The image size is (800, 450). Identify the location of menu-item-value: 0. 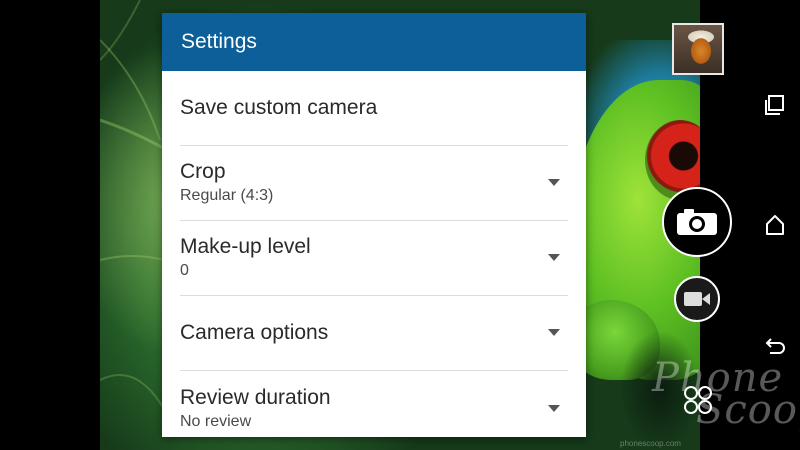
(184, 270).